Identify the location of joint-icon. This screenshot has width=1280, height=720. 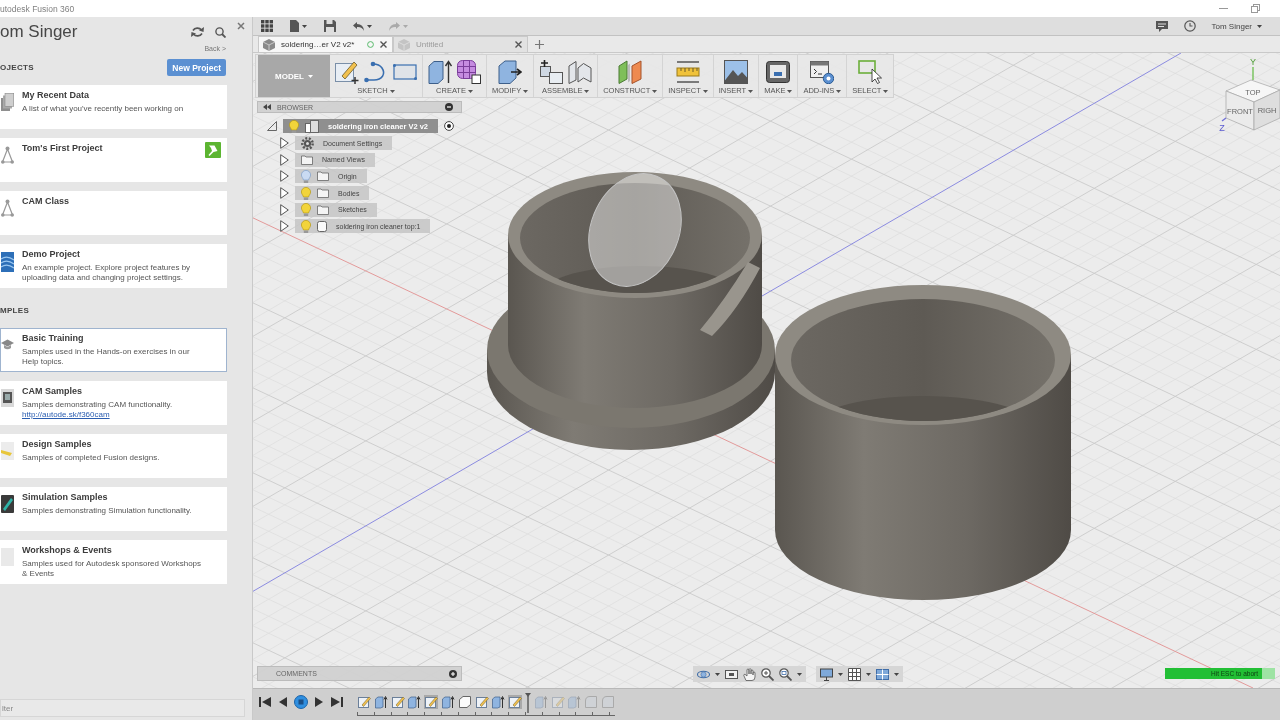
(580, 72).